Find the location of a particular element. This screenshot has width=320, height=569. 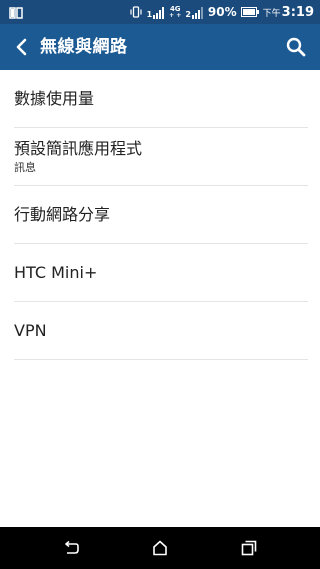

battery-icon is located at coordinates (249, 12).